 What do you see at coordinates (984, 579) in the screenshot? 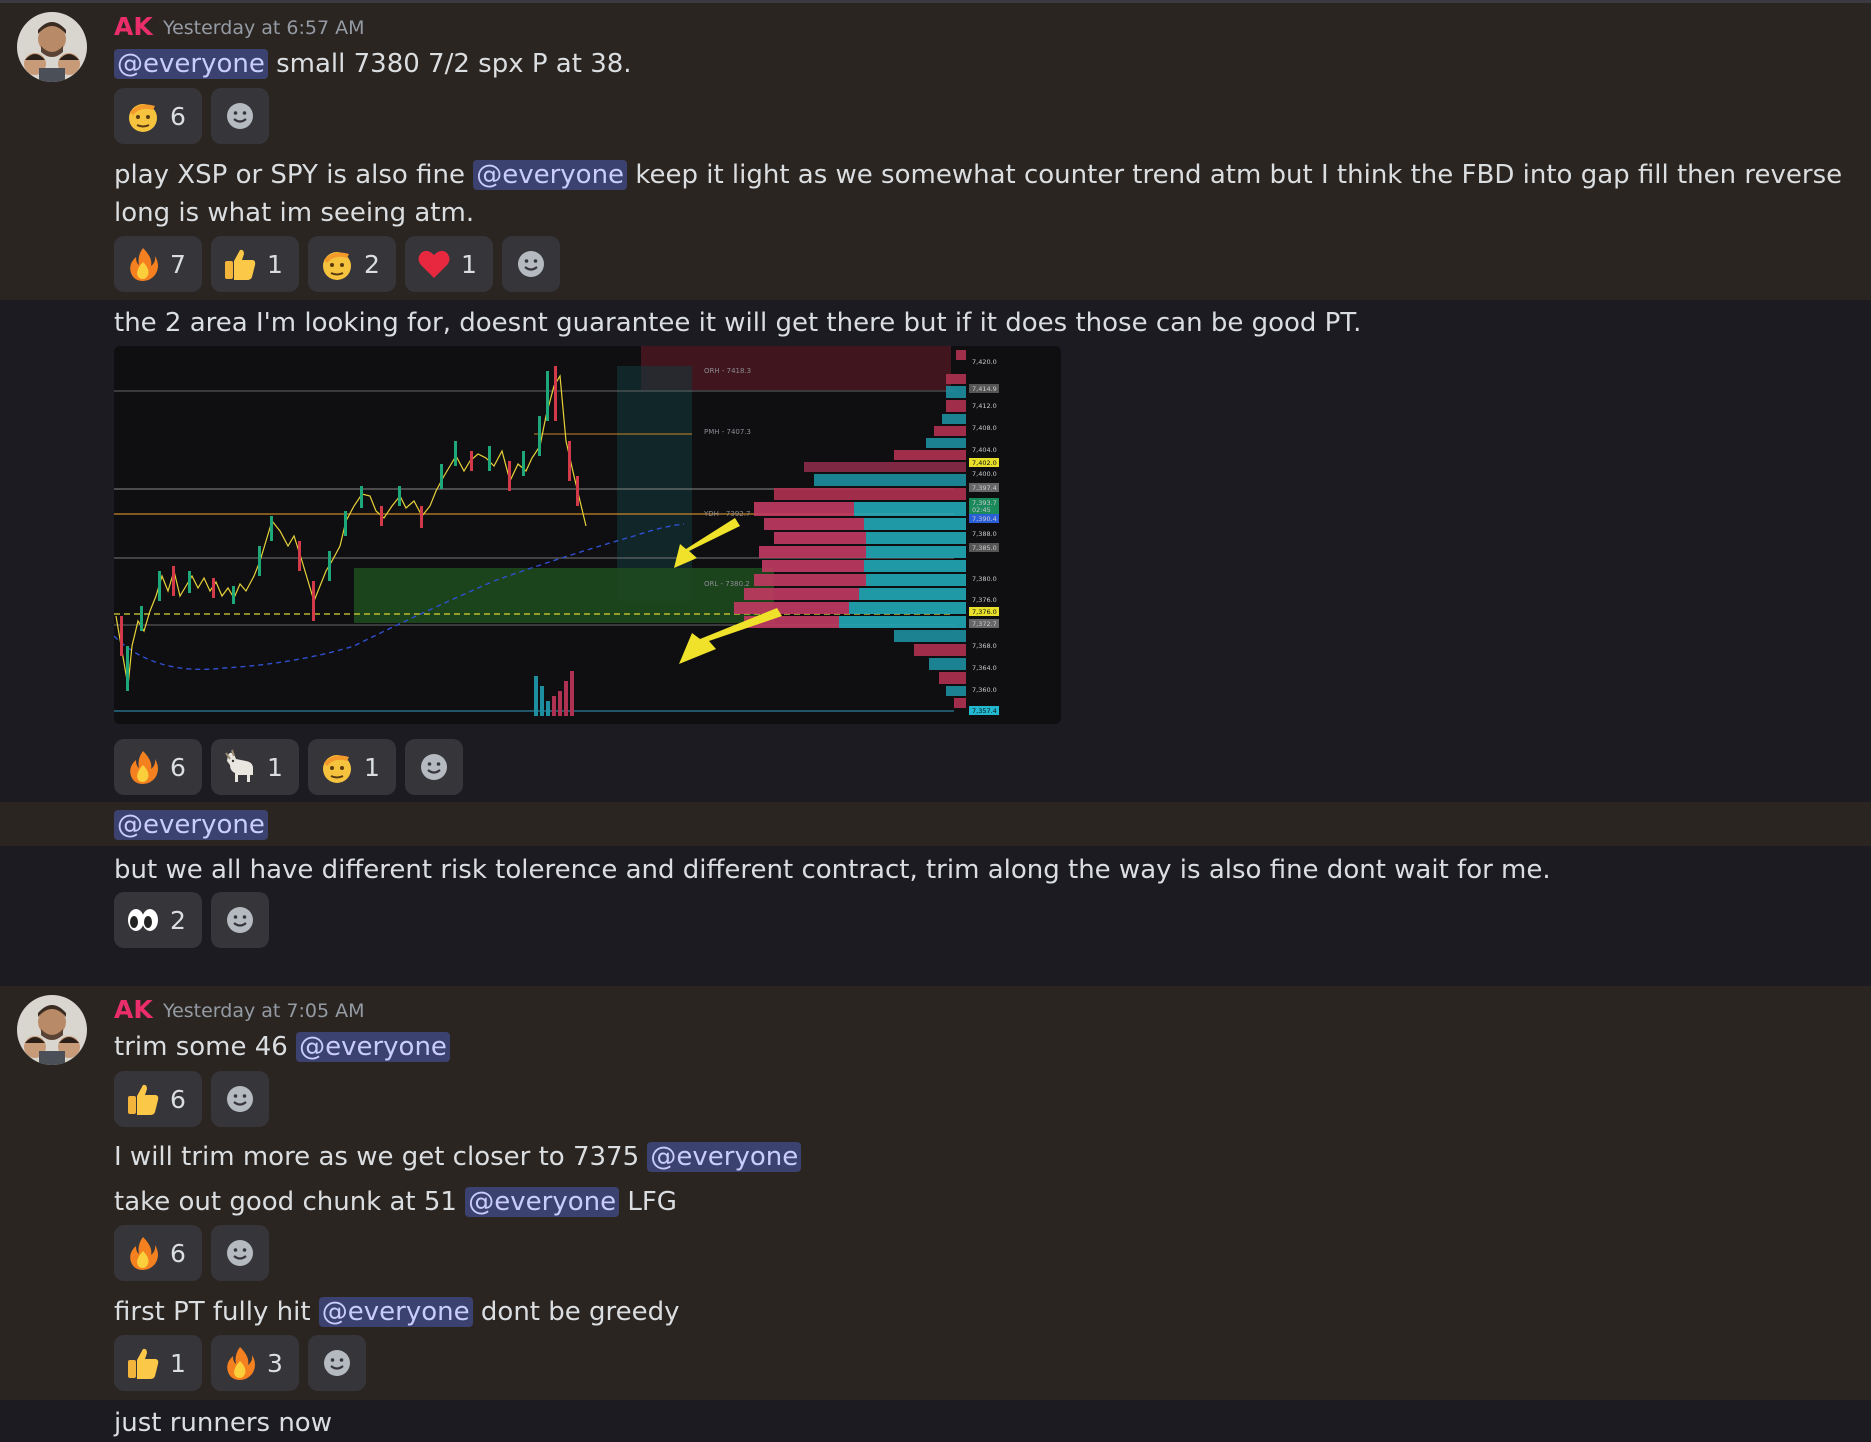
I see `svg-text: 7,380.0` at bounding box center [984, 579].